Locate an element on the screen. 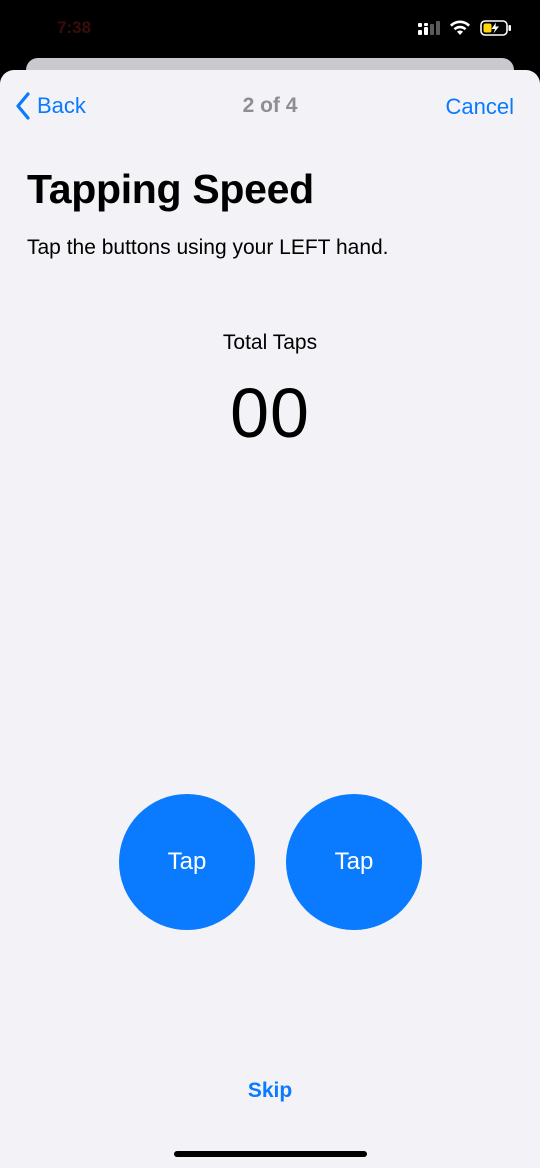 This screenshot has width=540, height=1168. total-taps-label: Total Taps is located at coordinates (270, 342).